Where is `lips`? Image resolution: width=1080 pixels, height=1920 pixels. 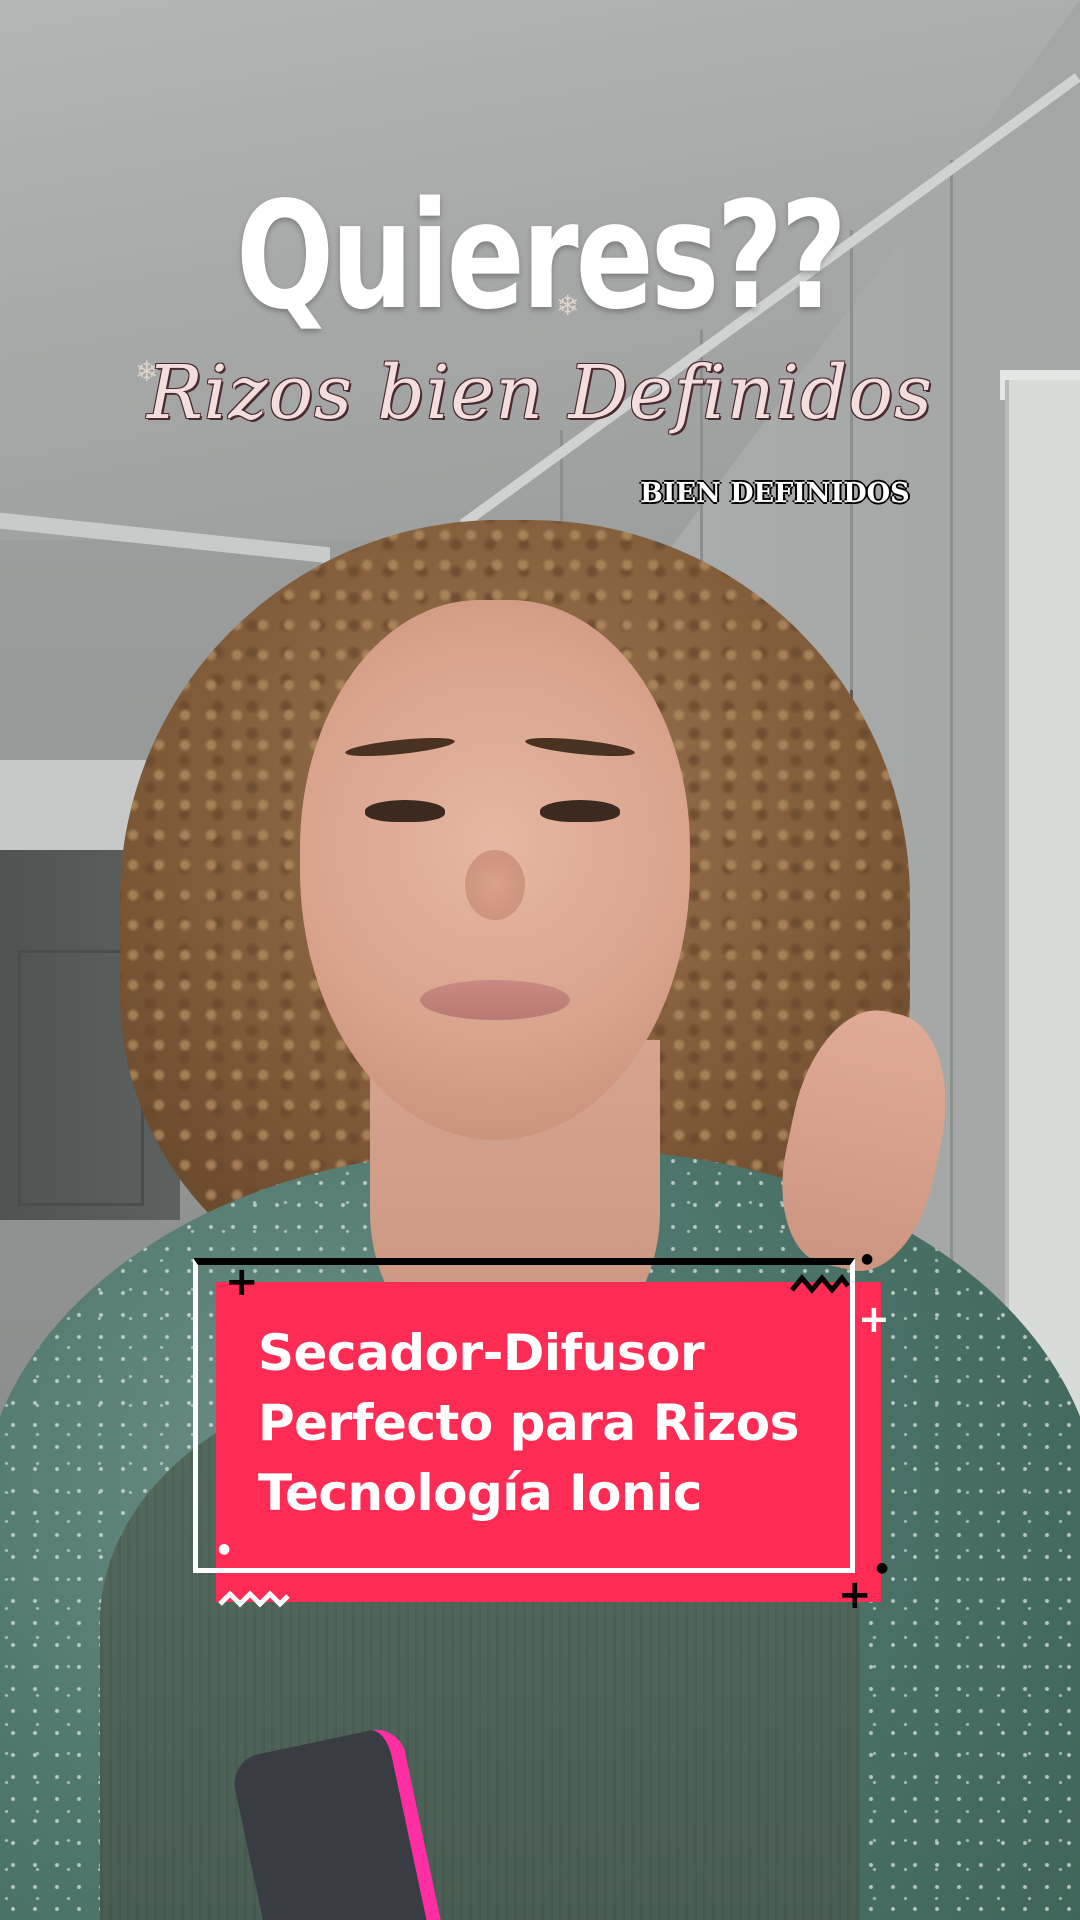 lips is located at coordinates (495, 1000).